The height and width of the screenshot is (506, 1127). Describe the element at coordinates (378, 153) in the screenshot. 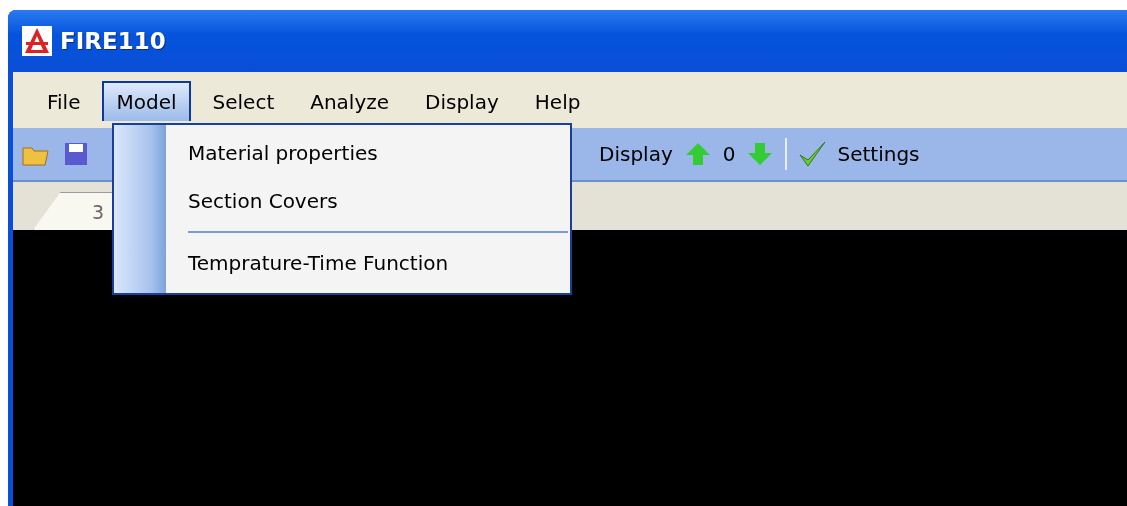

I see `menu-option: Material properties` at that location.